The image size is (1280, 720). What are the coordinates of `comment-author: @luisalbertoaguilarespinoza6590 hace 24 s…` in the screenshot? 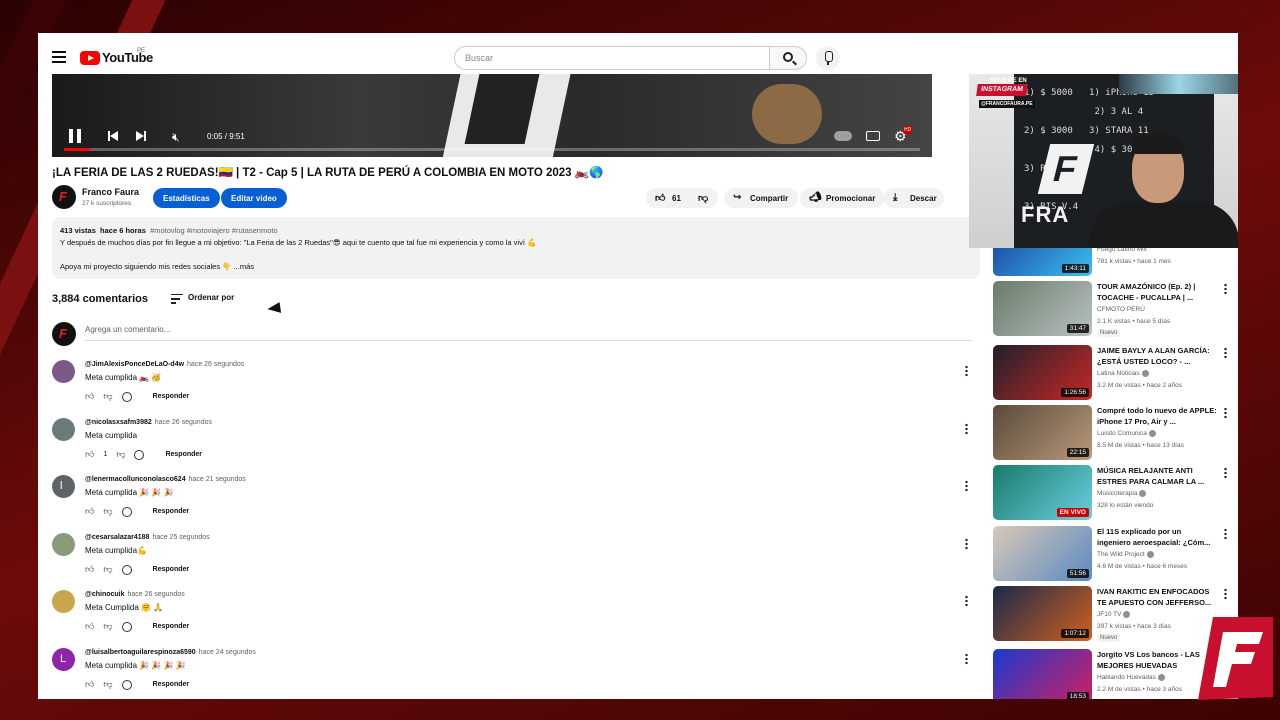 It's located at (170, 652).